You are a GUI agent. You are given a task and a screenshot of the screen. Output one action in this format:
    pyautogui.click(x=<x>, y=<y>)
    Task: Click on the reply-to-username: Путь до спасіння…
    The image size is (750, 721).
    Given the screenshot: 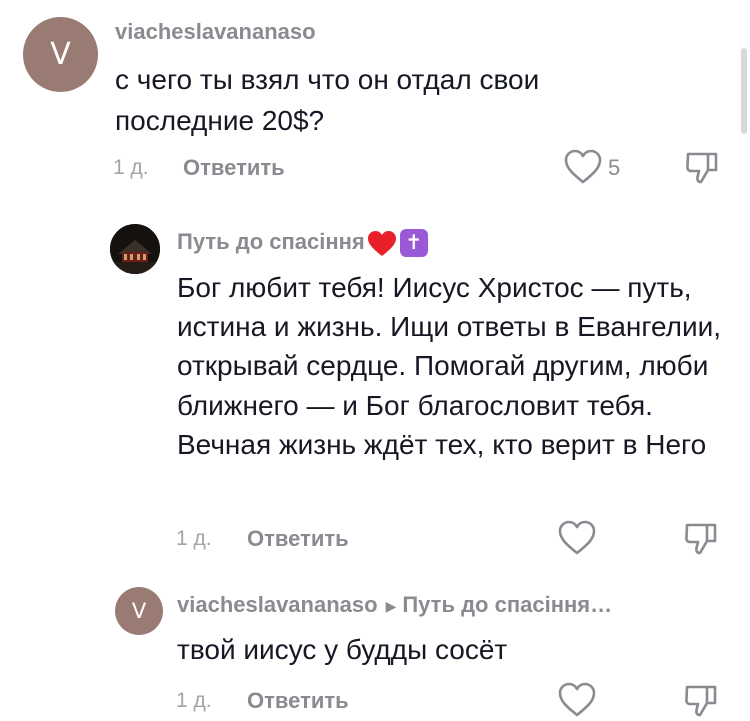 What is the action you would take?
    pyautogui.click(x=507, y=604)
    